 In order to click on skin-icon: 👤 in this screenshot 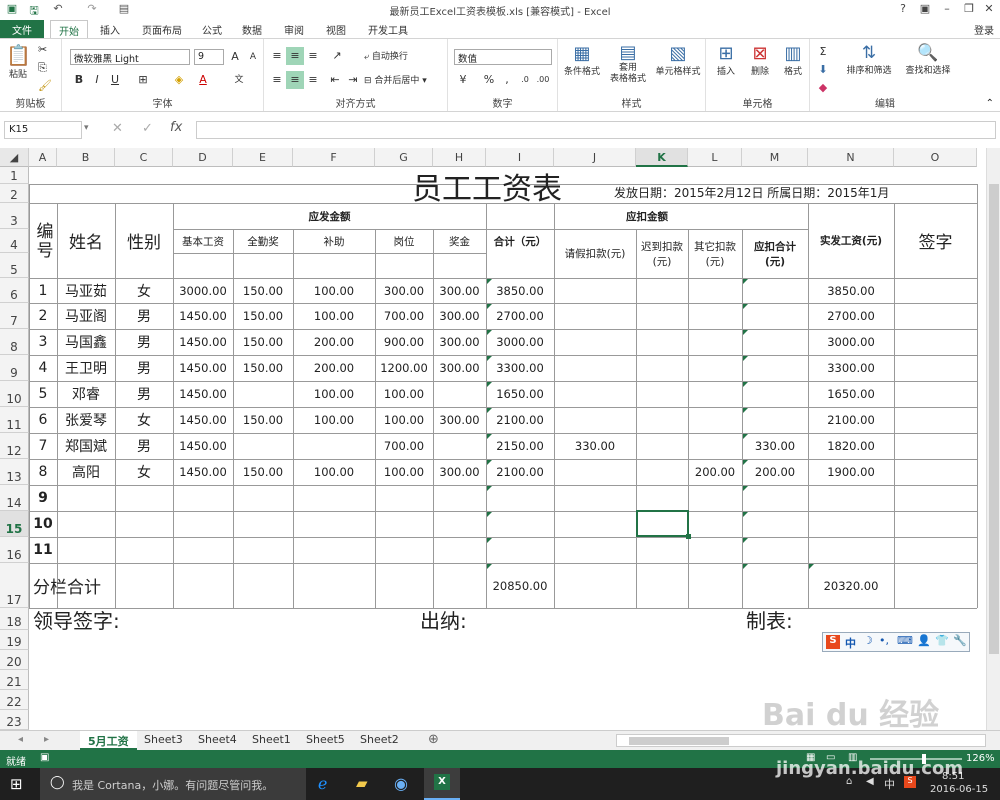, I will do `click(924, 640)`.